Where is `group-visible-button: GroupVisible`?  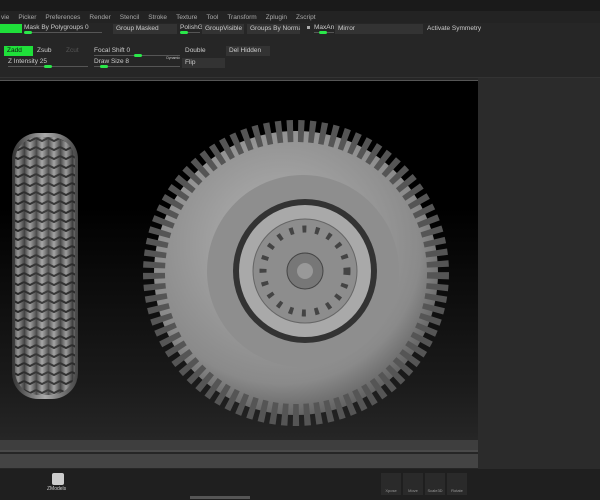
group-visible-button: GroupVisible is located at coordinates (223, 29).